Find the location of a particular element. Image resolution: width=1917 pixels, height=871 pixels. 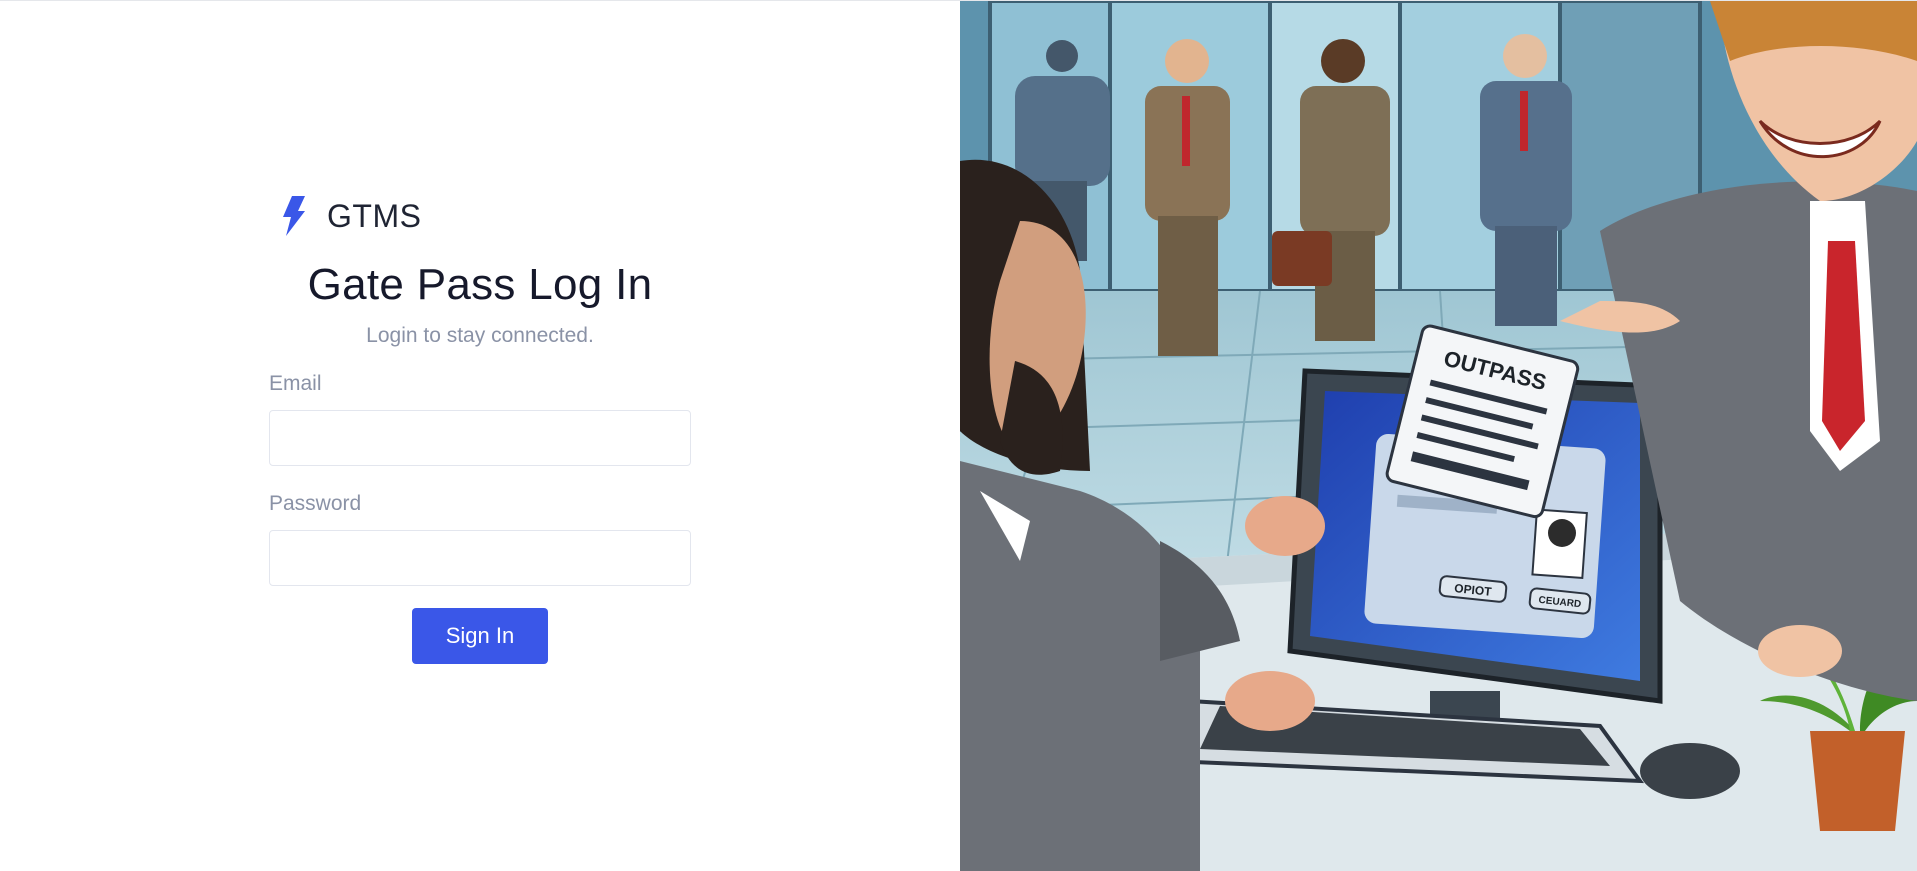

email-input is located at coordinates (480, 438).